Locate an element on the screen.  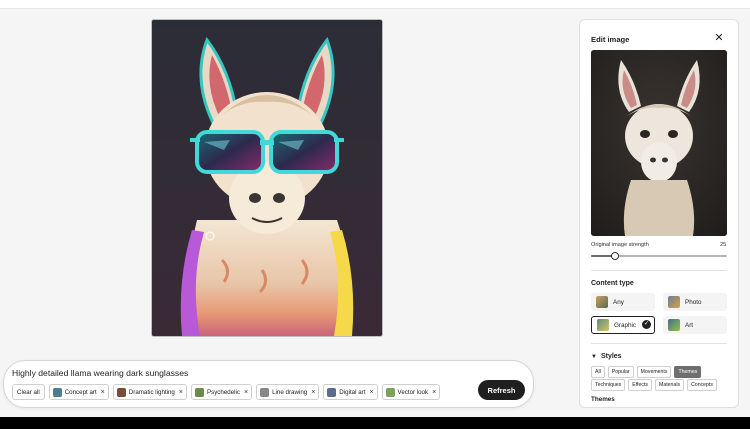
vector-look-thumbnail is located at coordinates (390, 392).